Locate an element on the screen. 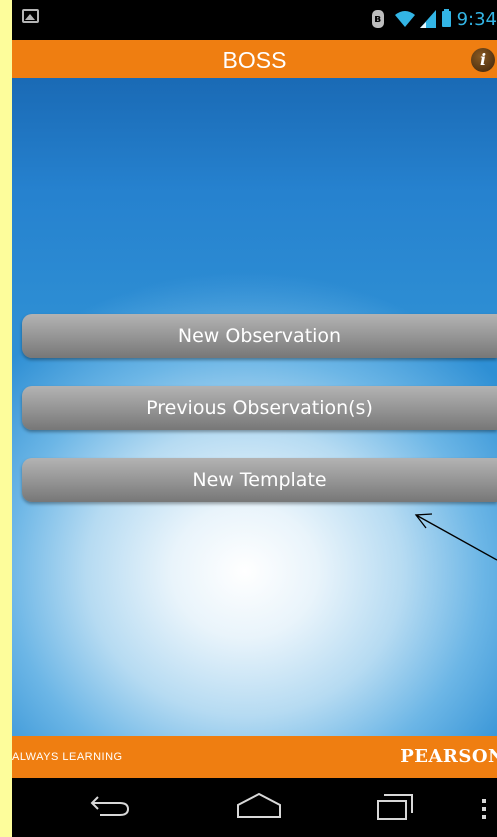 The width and height of the screenshot is (497, 837). navigation-bar is located at coordinates (254, 807).